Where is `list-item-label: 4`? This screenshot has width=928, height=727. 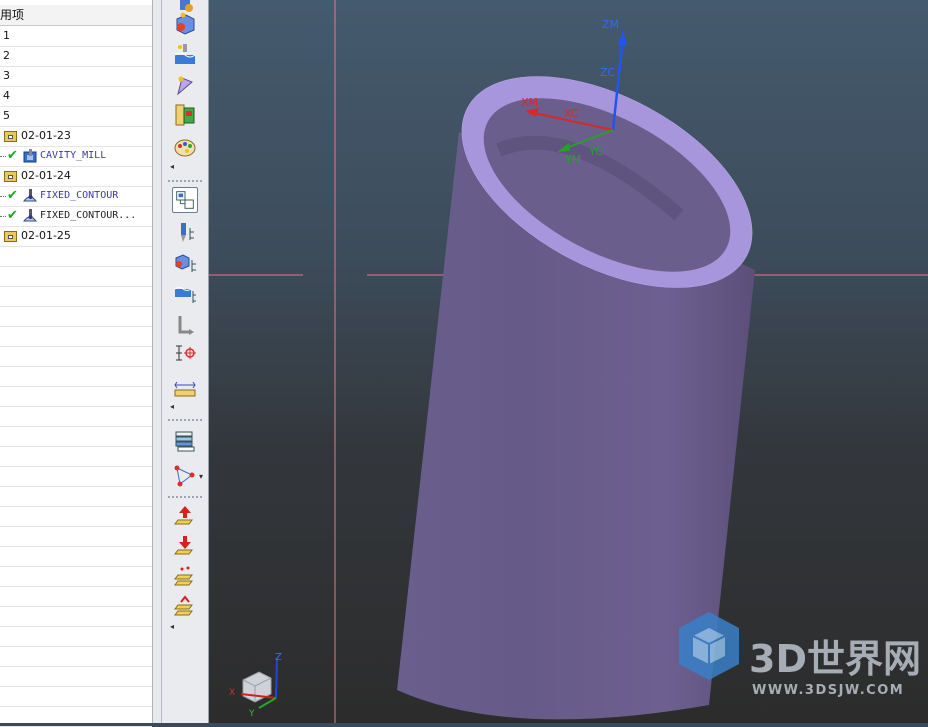
list-item-label: 4 is located at coordinates (6, 95).